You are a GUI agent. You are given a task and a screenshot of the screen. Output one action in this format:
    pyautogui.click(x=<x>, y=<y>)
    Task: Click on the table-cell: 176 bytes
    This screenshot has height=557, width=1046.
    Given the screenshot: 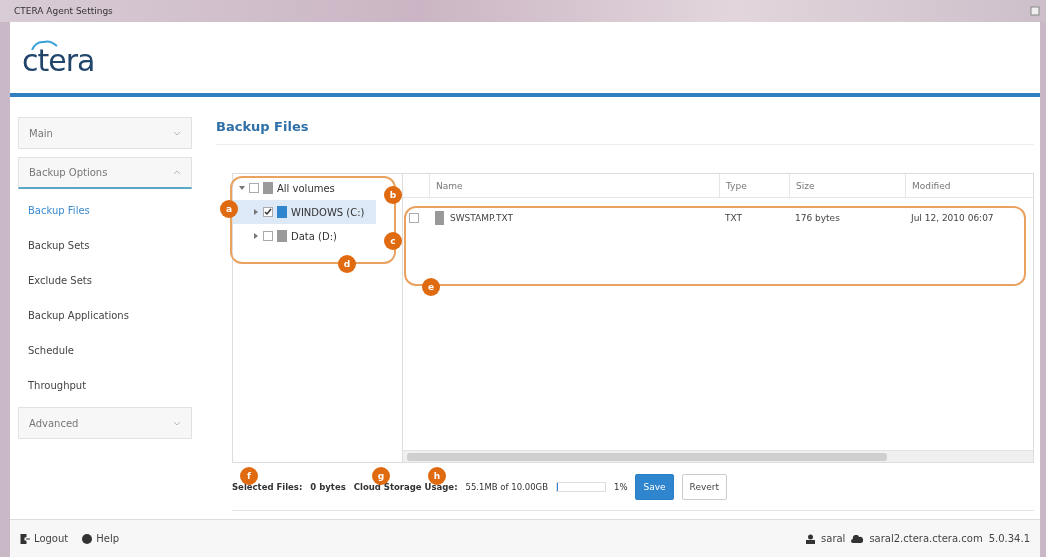 What is the action you would take?
    pyautogui.click(x=817, y=218)
    